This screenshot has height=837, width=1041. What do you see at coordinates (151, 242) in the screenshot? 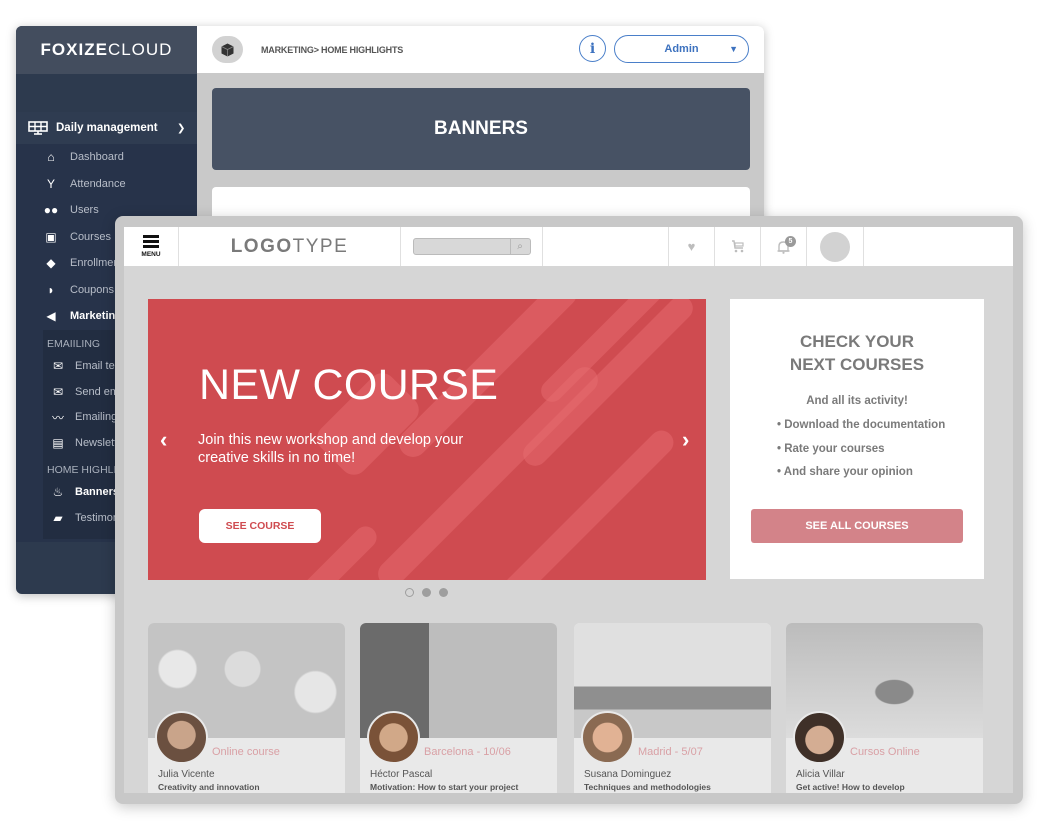
I see `hamburger-icon` at bounding box center [151, 242].